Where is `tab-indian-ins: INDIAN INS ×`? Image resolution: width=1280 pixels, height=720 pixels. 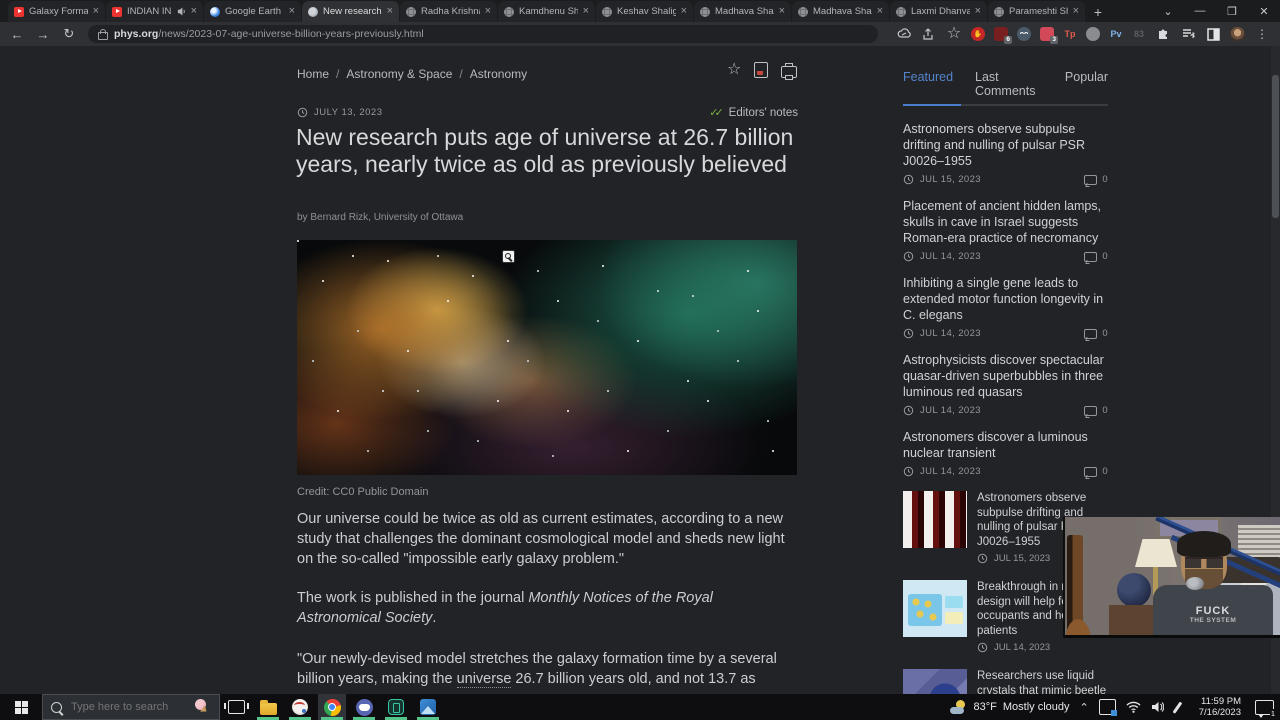 tab-indian-ins: INDIAN INS × is located at coordinates (154, 11).